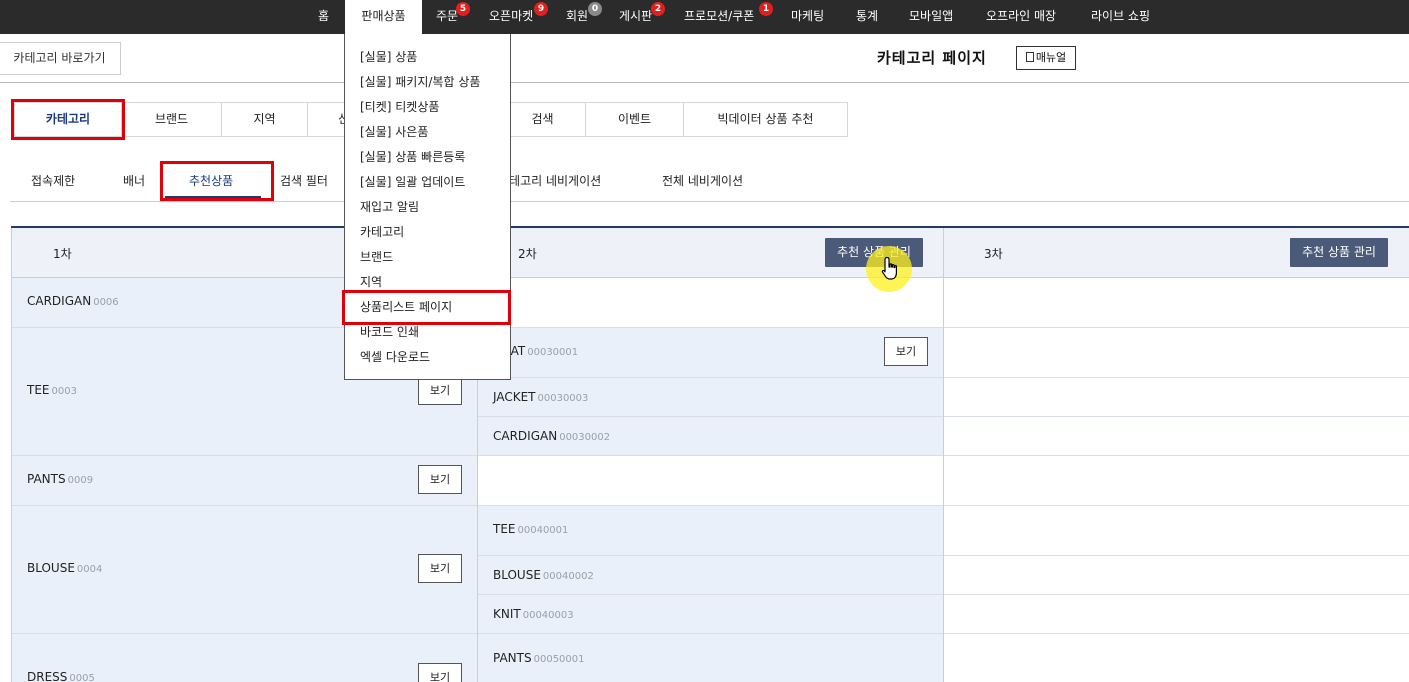 The width and height of the screenshot is (1409, 682). Describe the element at coordinates (539, 658) in the screenshot. I see `category-name: PANTS 00050001` at that location.